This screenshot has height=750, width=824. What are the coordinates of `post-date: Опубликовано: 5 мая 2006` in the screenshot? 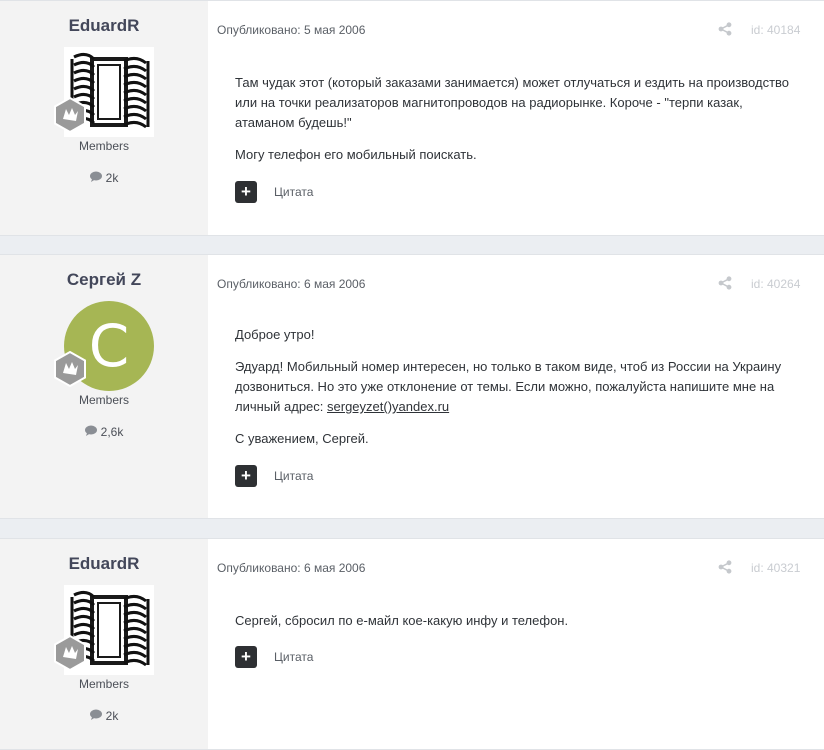 It's located at (291, 30).